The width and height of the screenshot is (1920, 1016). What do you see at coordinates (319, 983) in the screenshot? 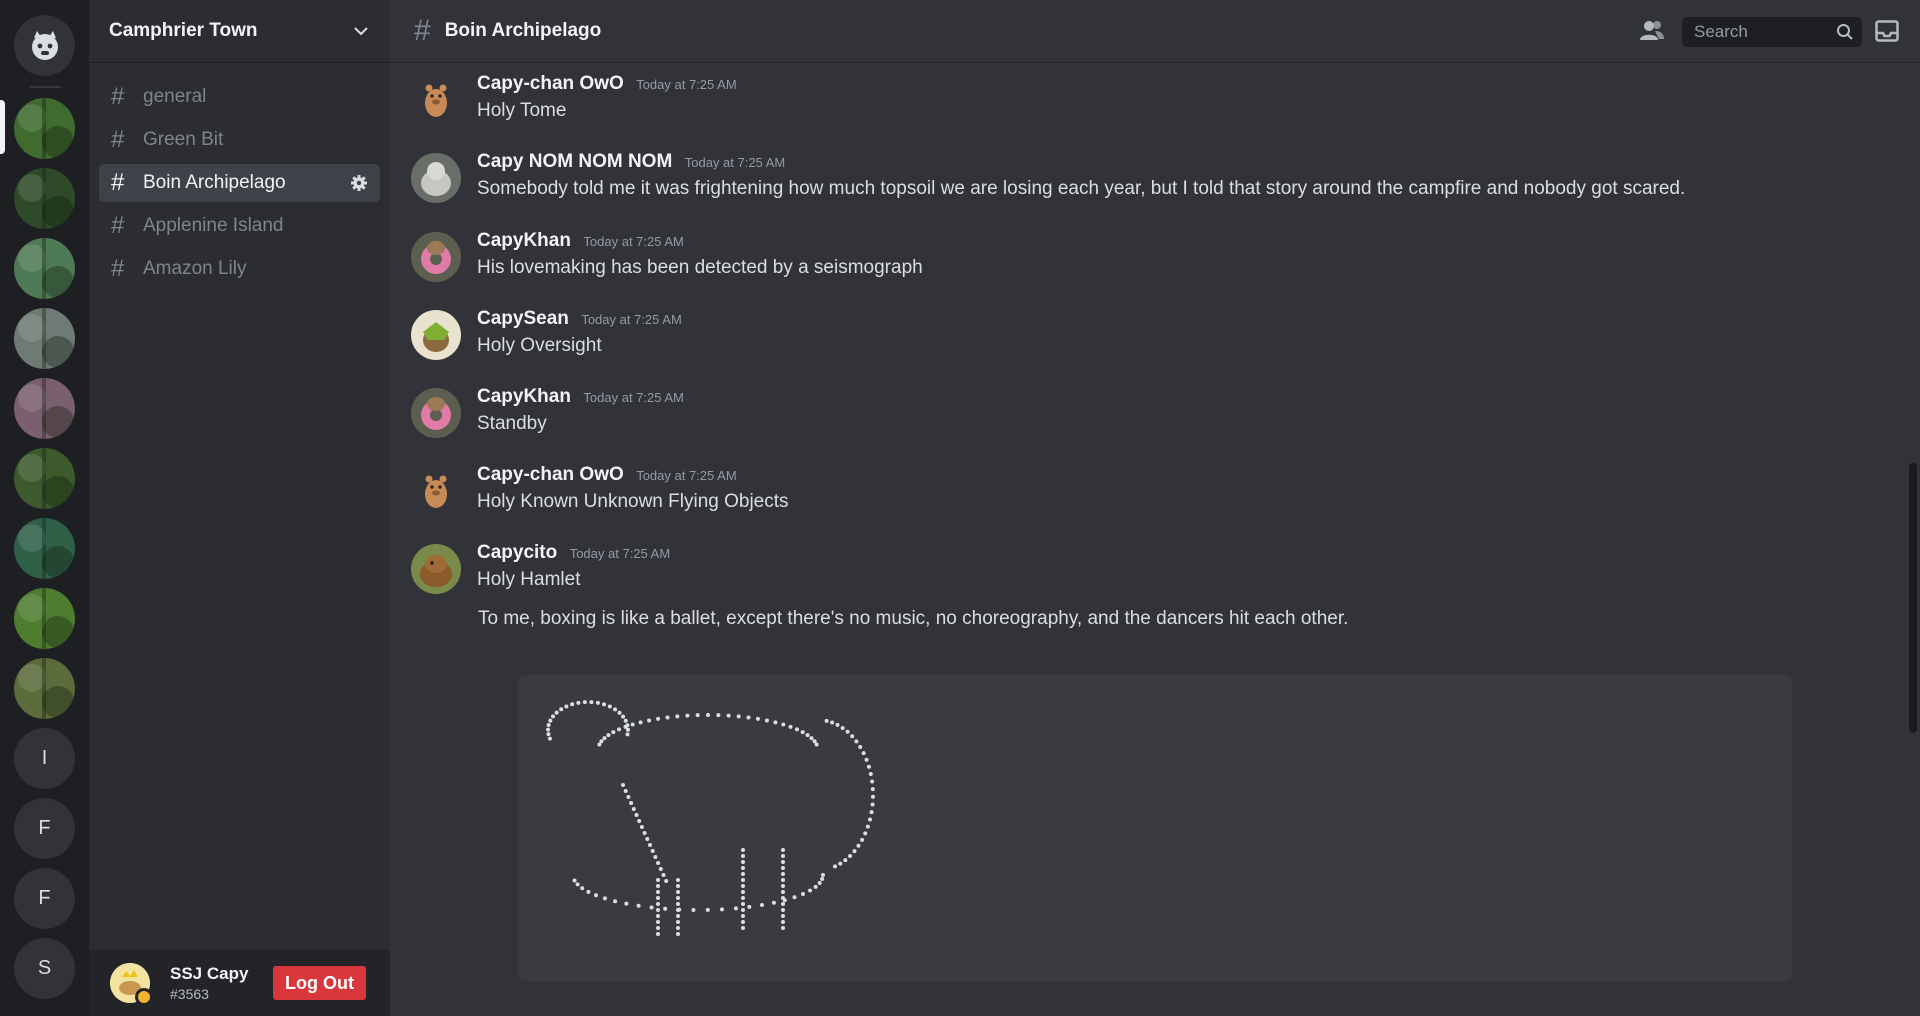
I see `logout-button: Log Out` at bounding box center [319, 983].